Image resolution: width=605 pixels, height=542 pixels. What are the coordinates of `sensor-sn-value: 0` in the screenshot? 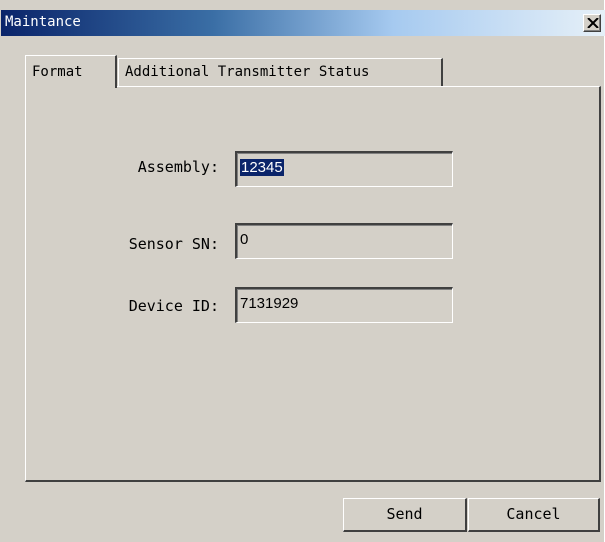 It's located at (244, 239).